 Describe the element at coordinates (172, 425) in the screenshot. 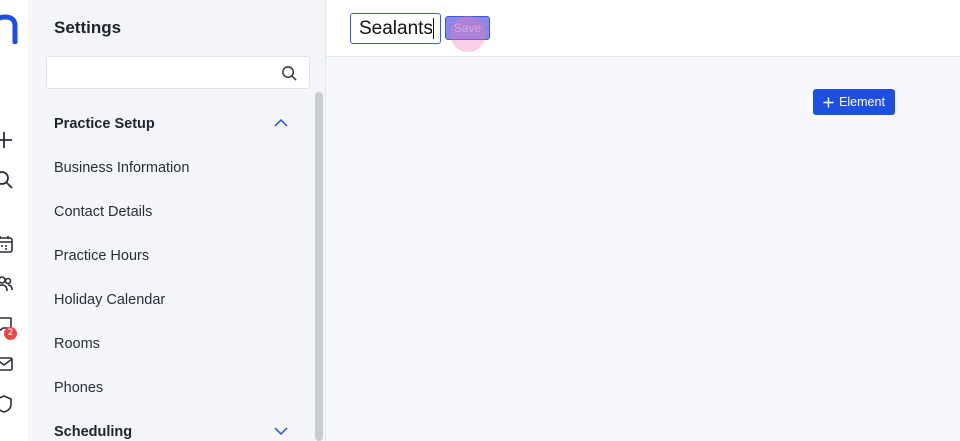

I see `section-scheduling: Scheduling` at that location.